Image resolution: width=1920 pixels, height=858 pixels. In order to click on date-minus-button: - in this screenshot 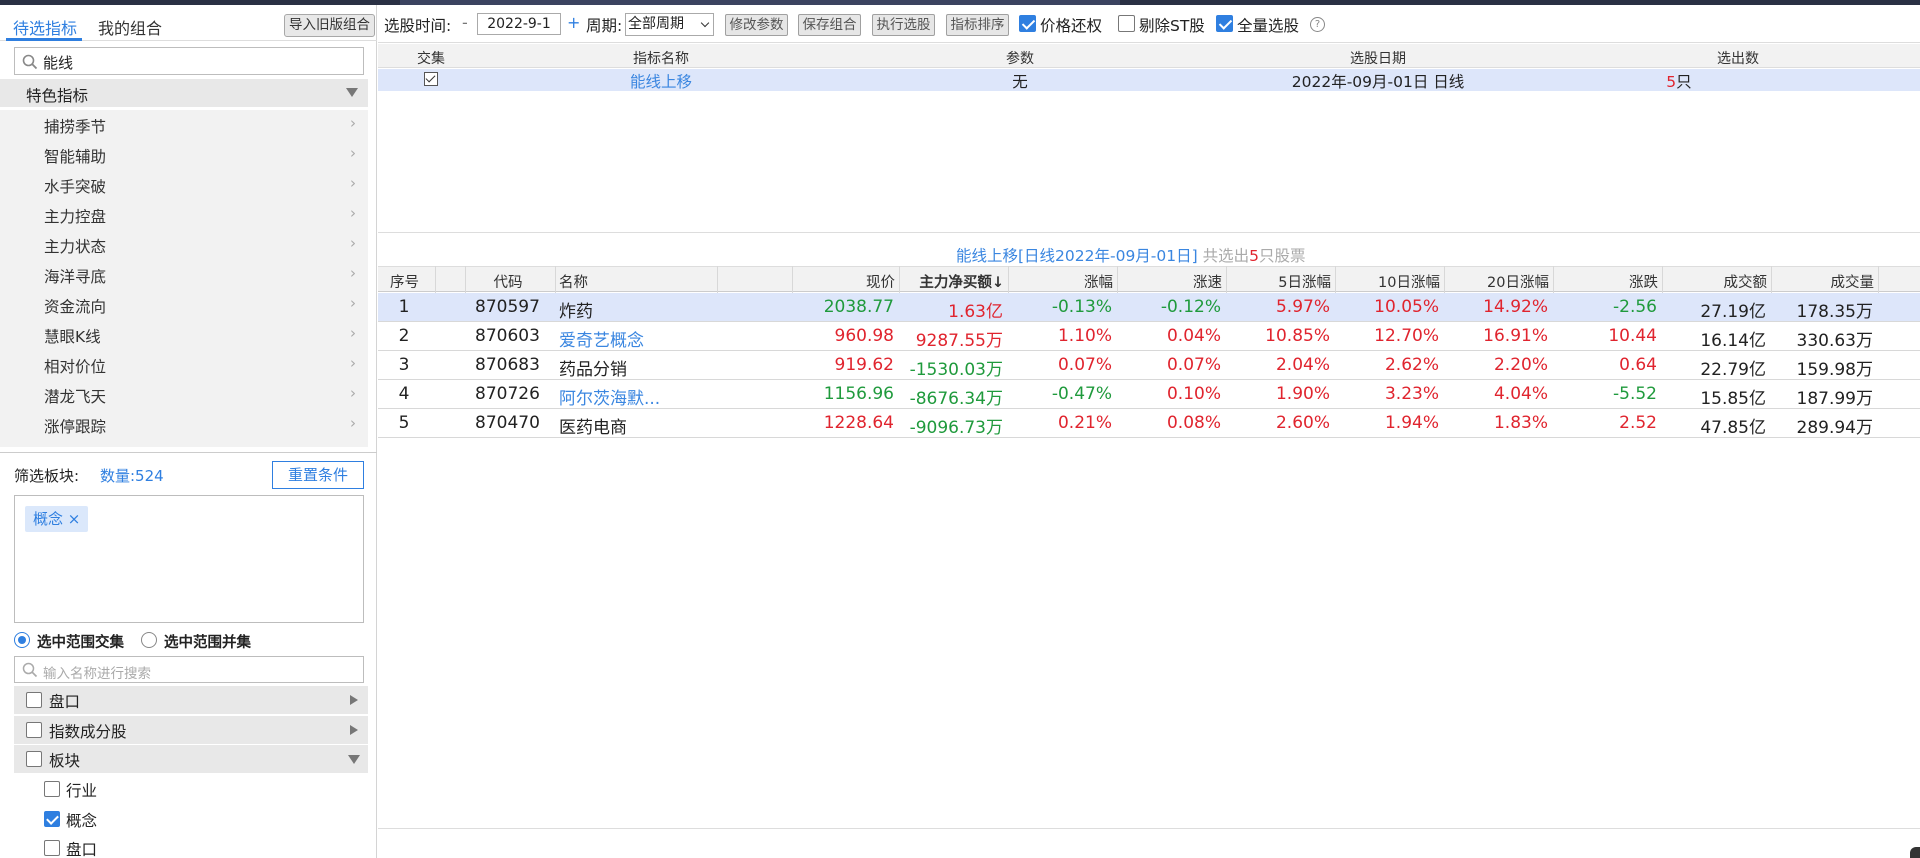, I will do `click(465, 22)`.